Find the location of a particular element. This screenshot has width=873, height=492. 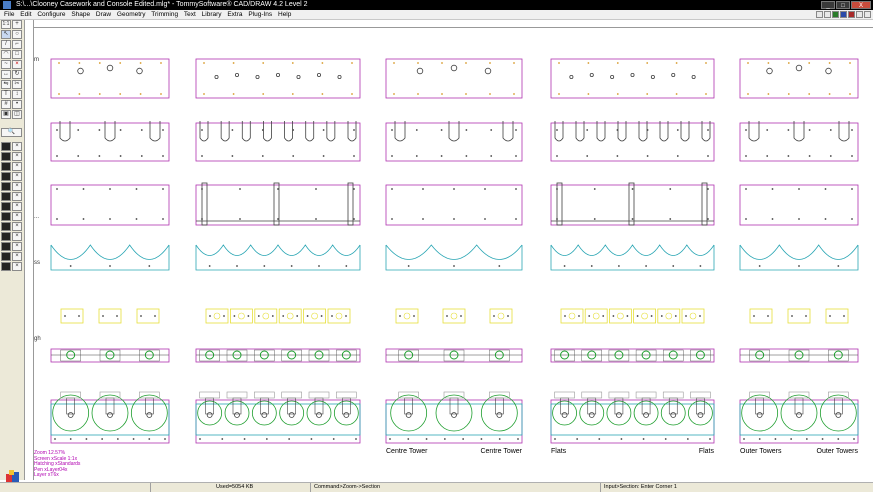

layer-12-icon is located at coordinates (6, 256).